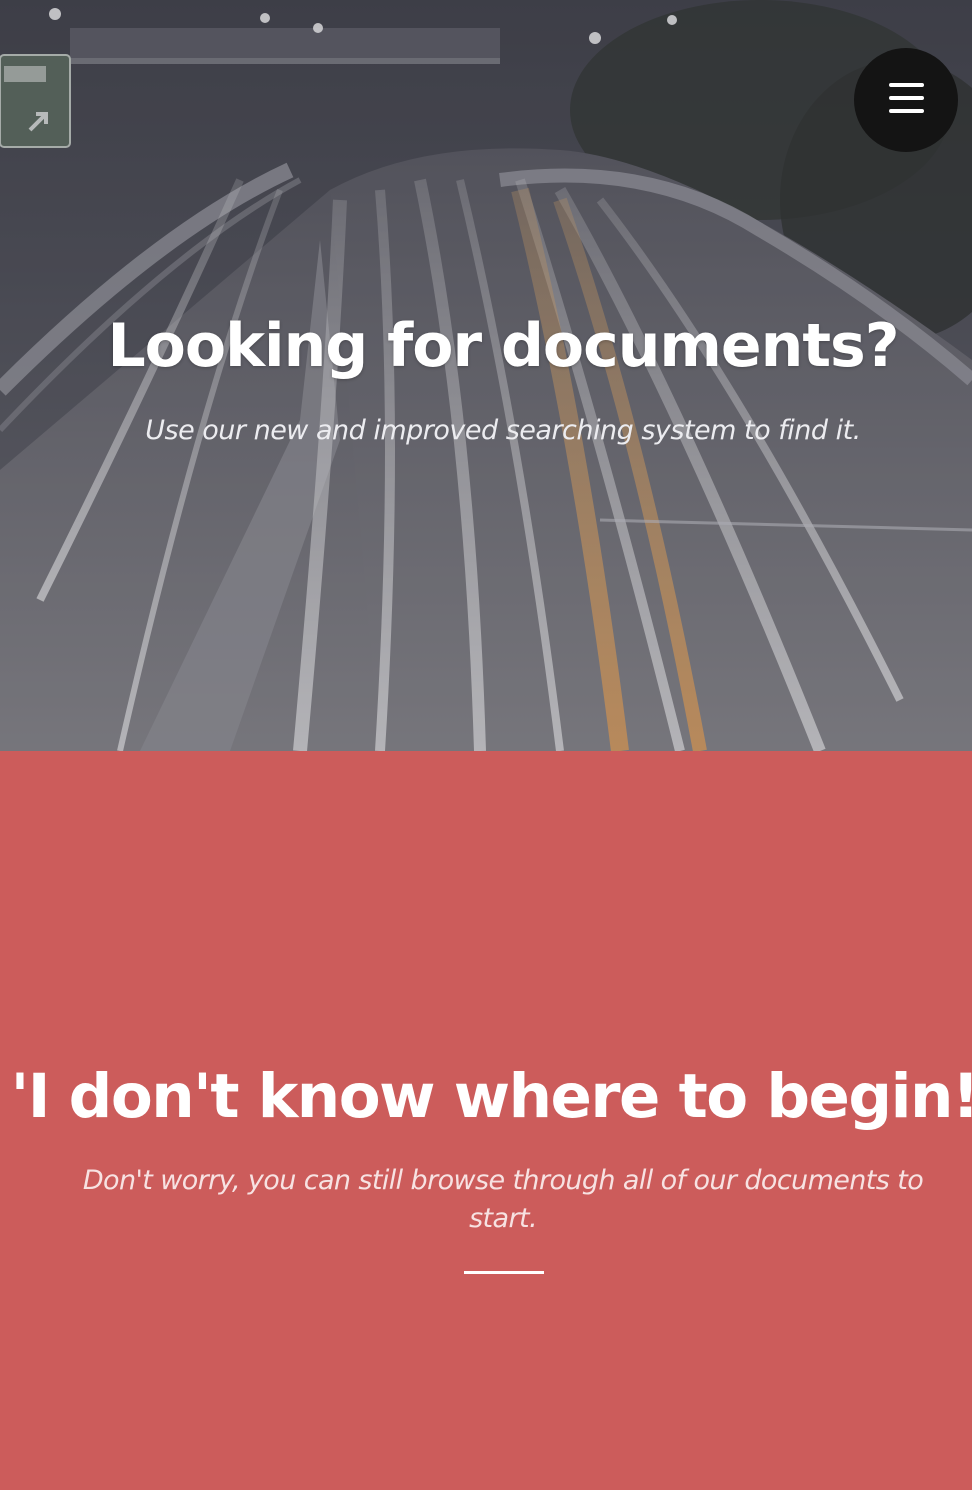 Image resolution: width=972 pixels, height=1490 pixels. I want to click on menu-toggle-button, so click(906, 100).